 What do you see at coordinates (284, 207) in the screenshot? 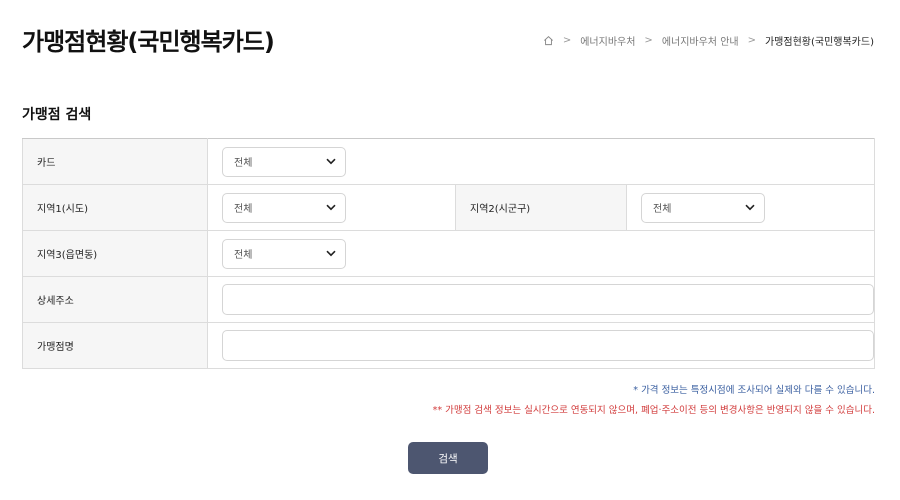
I see `region1-select: 전체` at bounding box center [284, 207].